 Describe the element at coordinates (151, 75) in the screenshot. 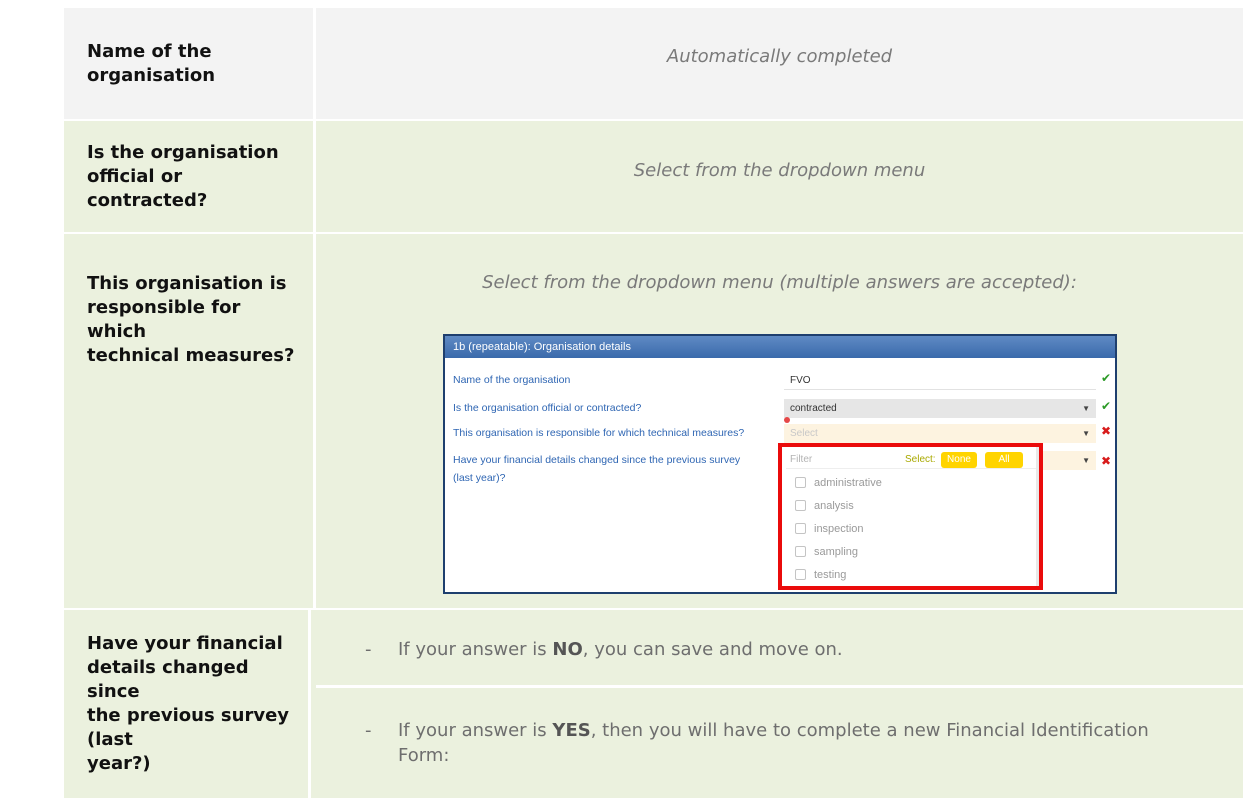

I see `label-line: organisation` at that location.